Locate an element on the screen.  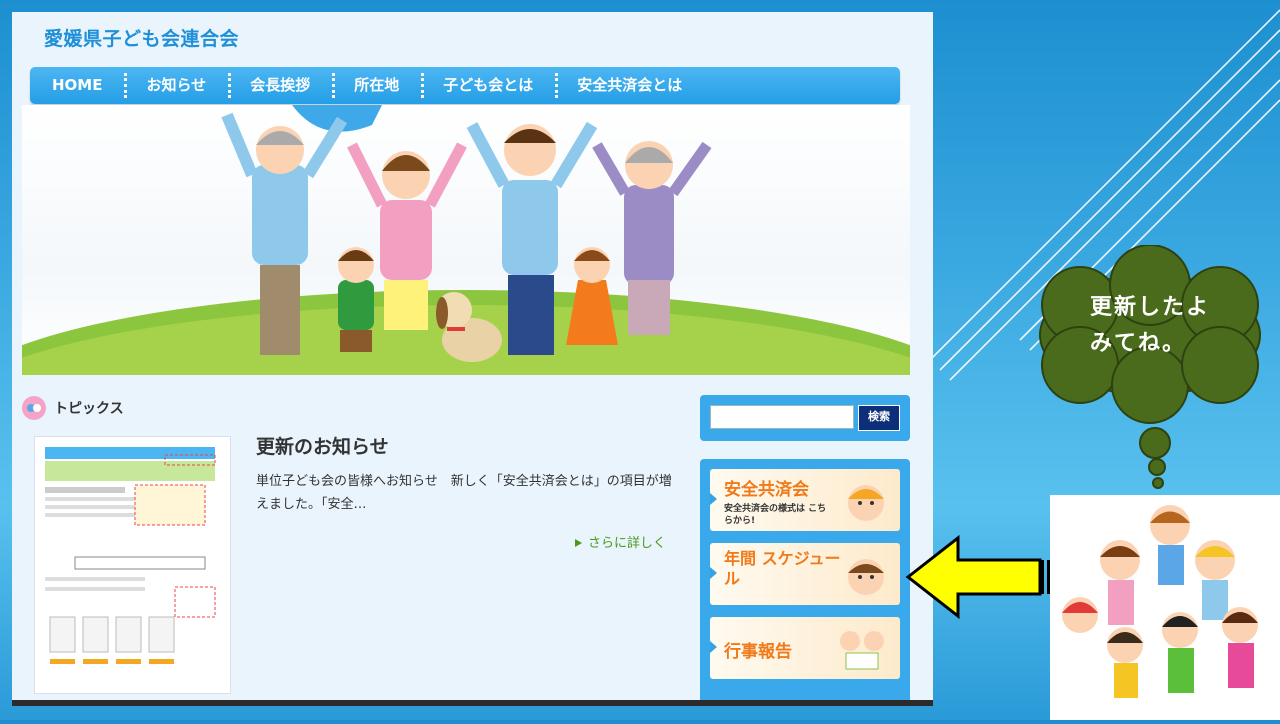
post-thumbnail is located at coordinates (132, 565).